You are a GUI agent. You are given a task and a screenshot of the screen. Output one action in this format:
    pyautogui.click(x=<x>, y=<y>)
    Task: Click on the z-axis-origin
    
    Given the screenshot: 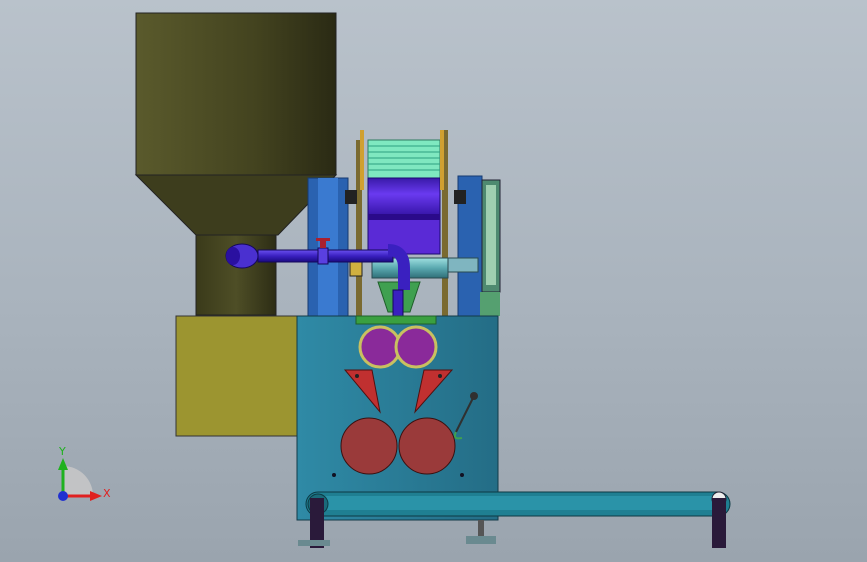 What is the action you would take?
    pyautogui.click(x=63, y=496)
    